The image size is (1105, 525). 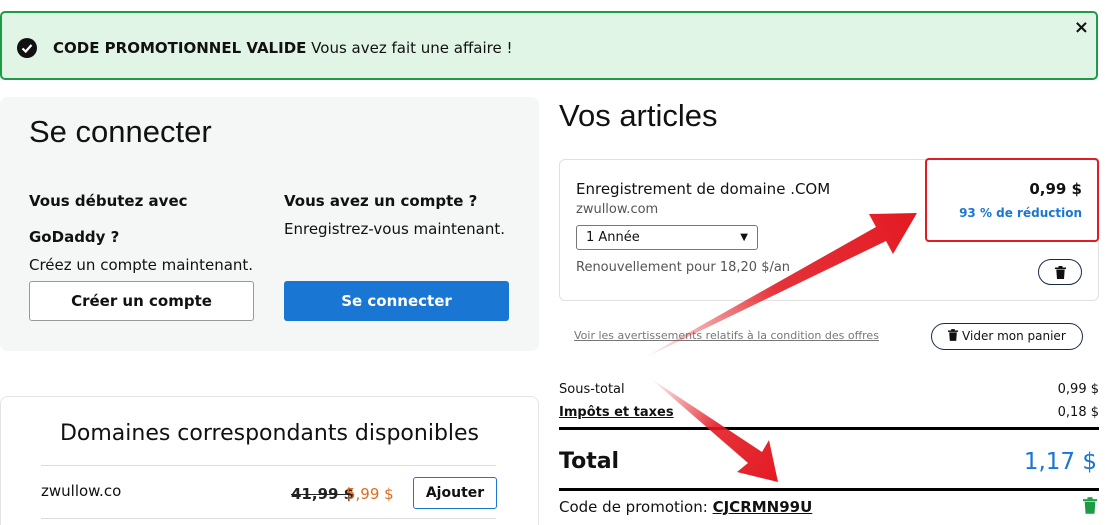 What do you see at coordinates (778, 286) in the screenshot?
I see `arrow-to-price` at bounding box center [778, 286].